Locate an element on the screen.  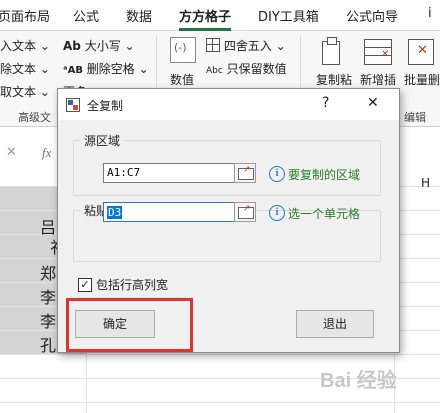
case-button: Ab 大小写 ⌄ is located at coordinates (99, 45).